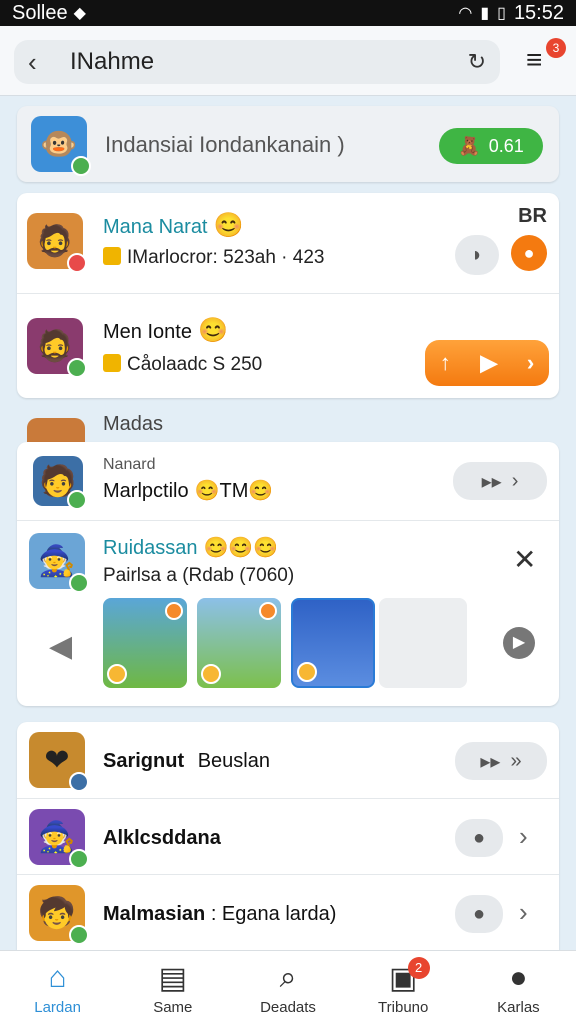 The image size is (576, 1024). I want to click on gray-action-button: ◗, so click(477, 255).